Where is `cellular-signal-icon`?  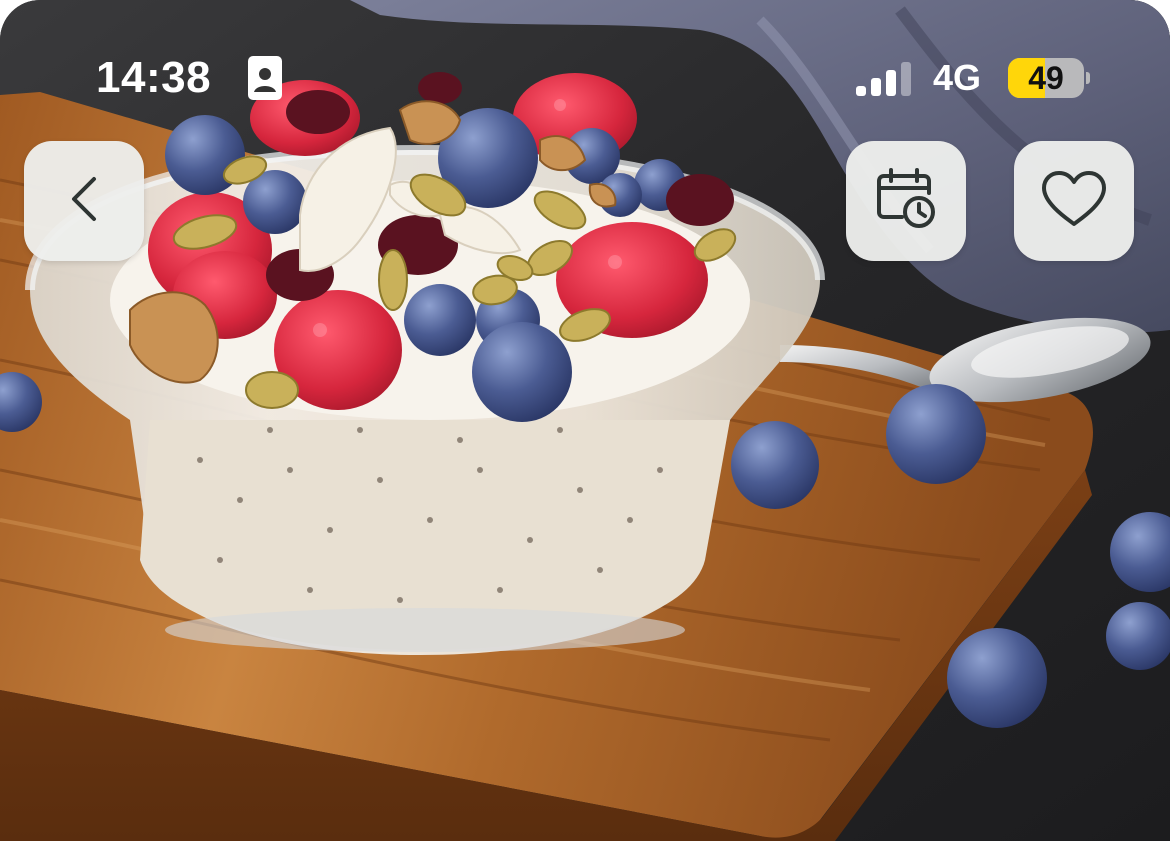 cellular-signal-icon is located at coordinates (886, 79).